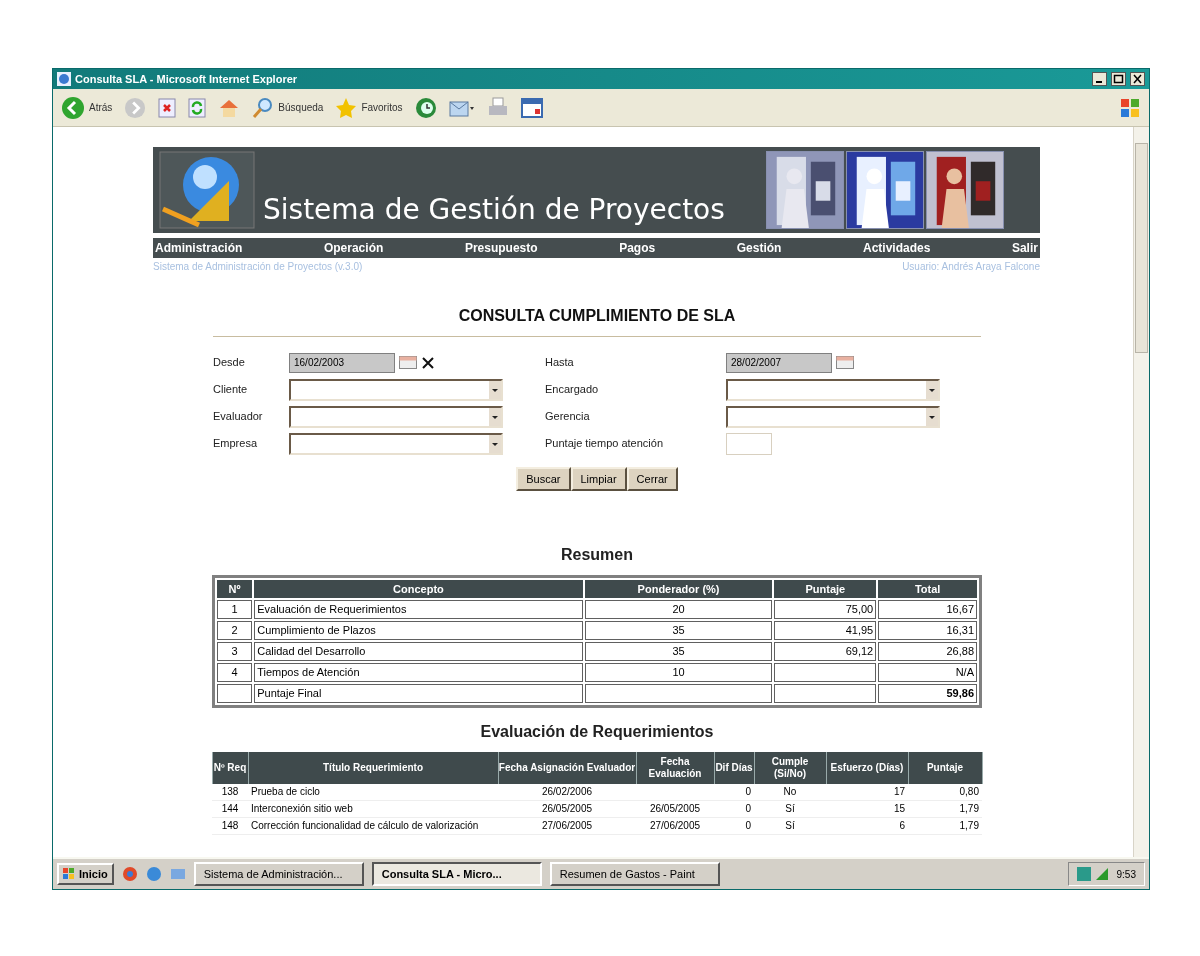 This screenshot has width=1200, height=956. I want to click on edit-page-icon, so click(531, 107).